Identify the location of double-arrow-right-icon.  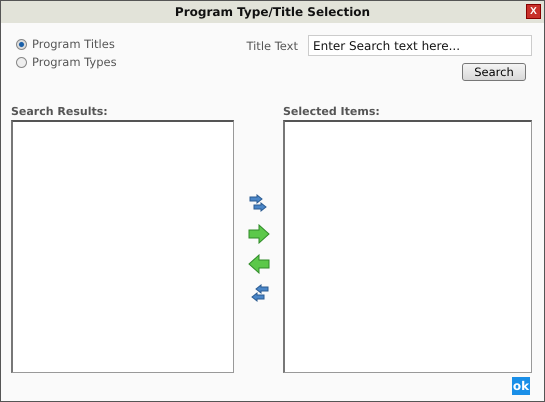
(259, 204).